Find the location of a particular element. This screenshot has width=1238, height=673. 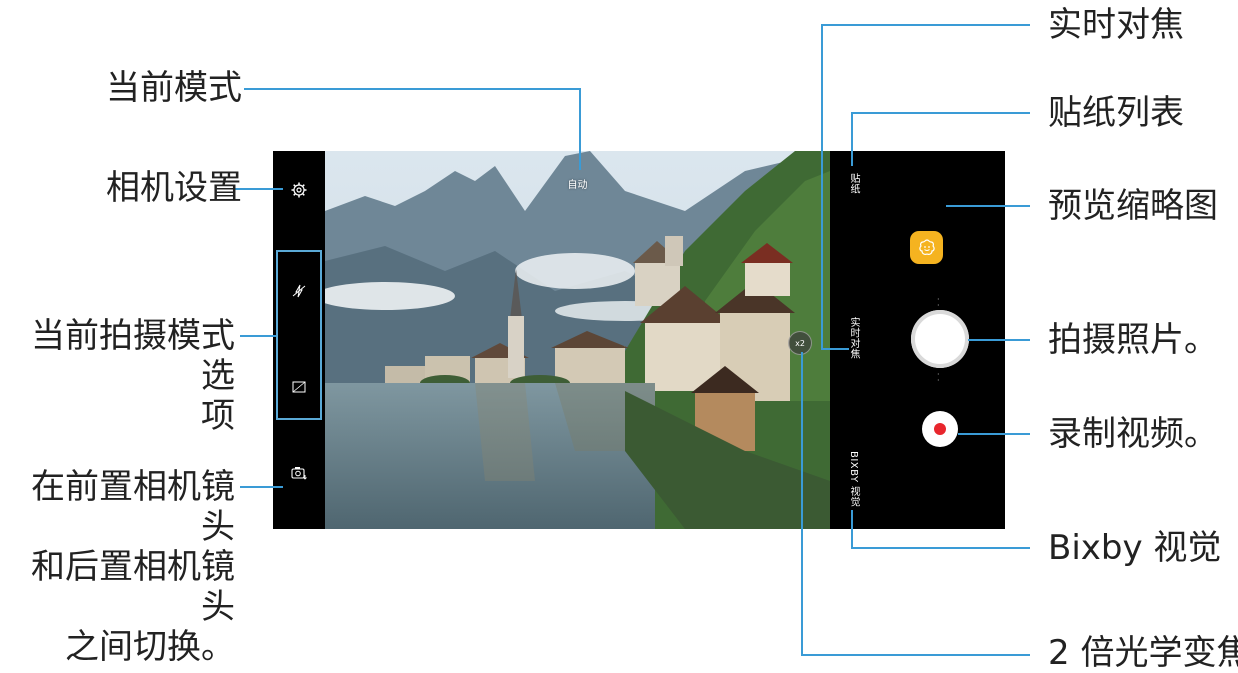

callout-camera-settings: 相机设置 is located at coordinates (174, 188).